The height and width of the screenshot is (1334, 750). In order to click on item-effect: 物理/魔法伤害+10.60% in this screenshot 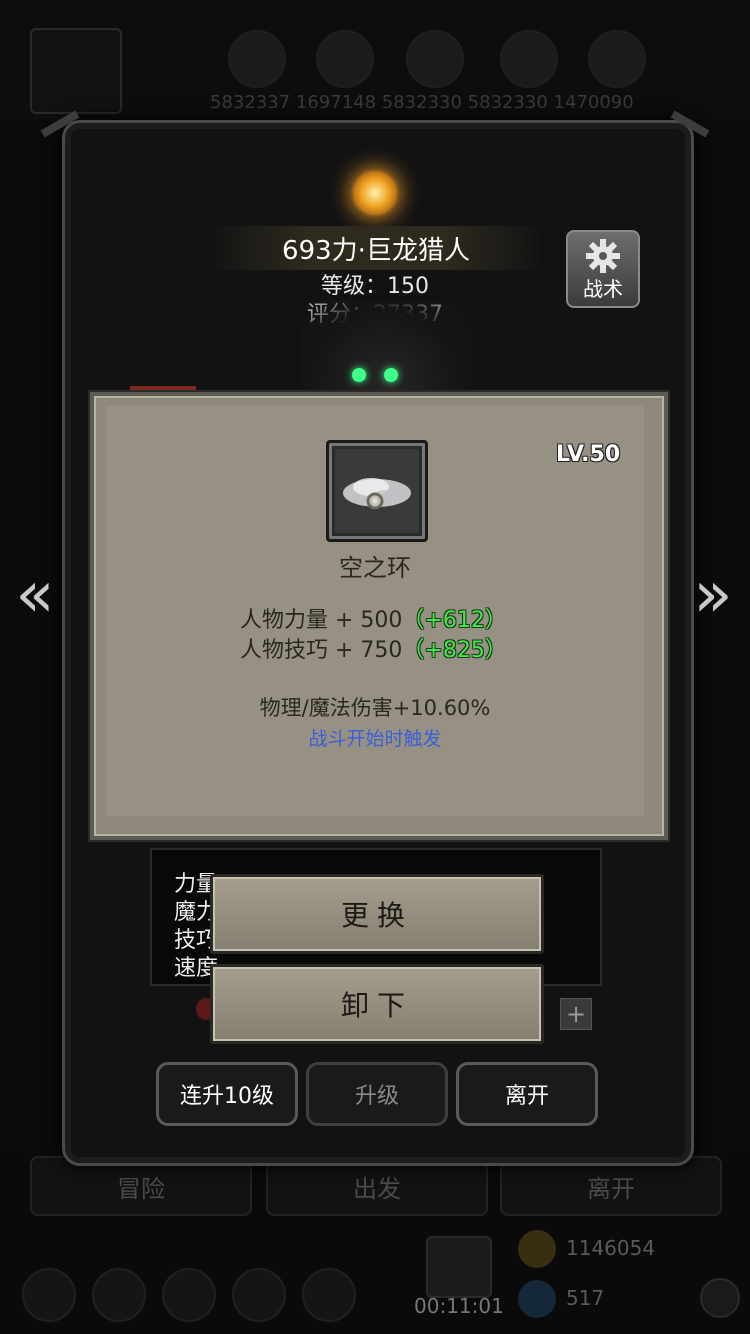, I will do `click(375, 708)`.